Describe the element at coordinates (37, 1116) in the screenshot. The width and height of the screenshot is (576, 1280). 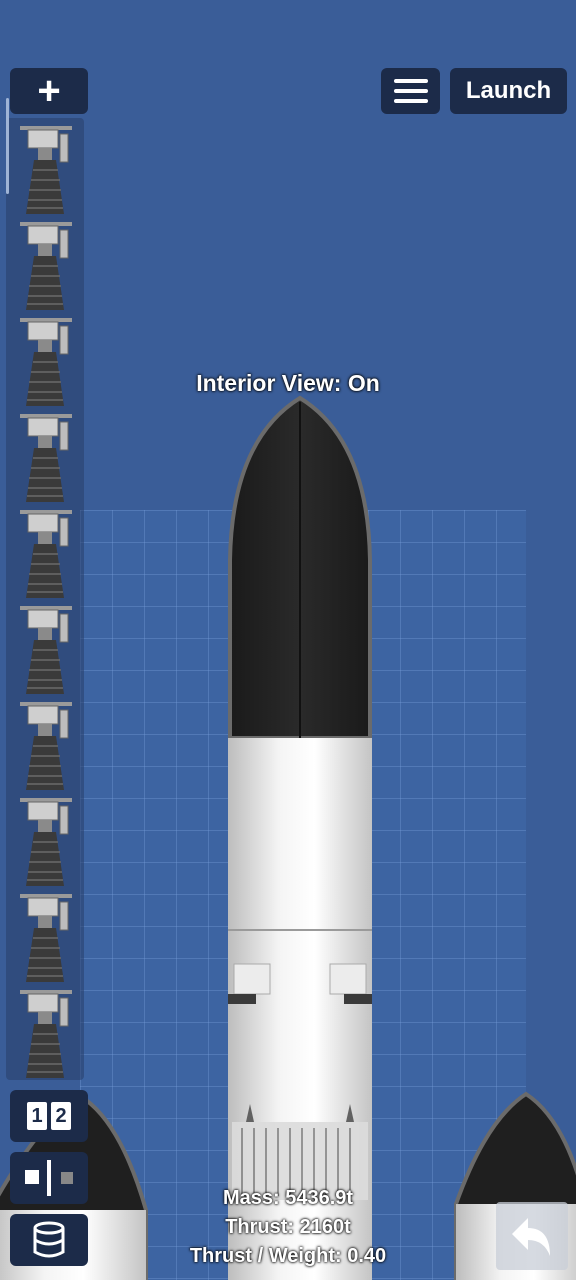
I see `stage-digit-1: 1` at that location.